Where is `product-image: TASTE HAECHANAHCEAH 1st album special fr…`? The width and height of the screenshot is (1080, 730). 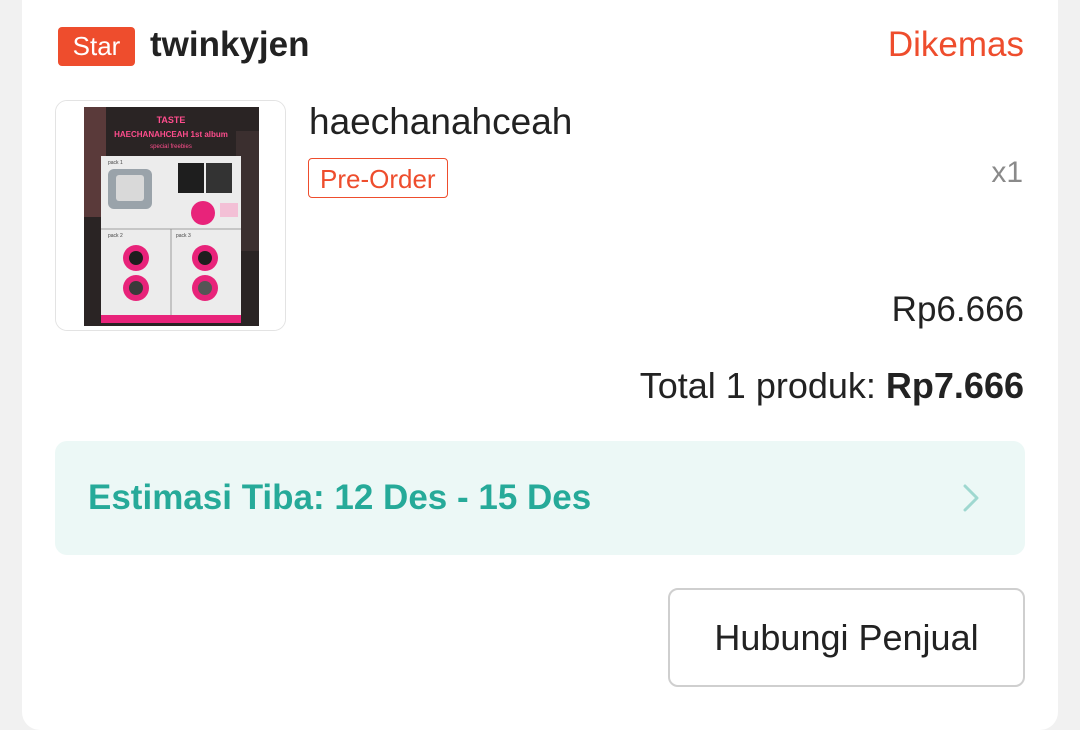 product-image: TASTE HAECHANAHCEAH 1st album special fr… is located at coordinates (170, 215).